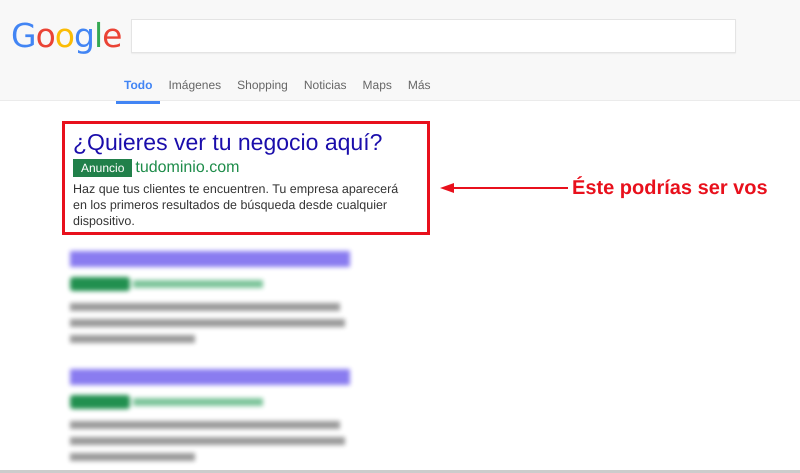 The image size is (800, 473). I want to click on search-field, so click(433, 36).